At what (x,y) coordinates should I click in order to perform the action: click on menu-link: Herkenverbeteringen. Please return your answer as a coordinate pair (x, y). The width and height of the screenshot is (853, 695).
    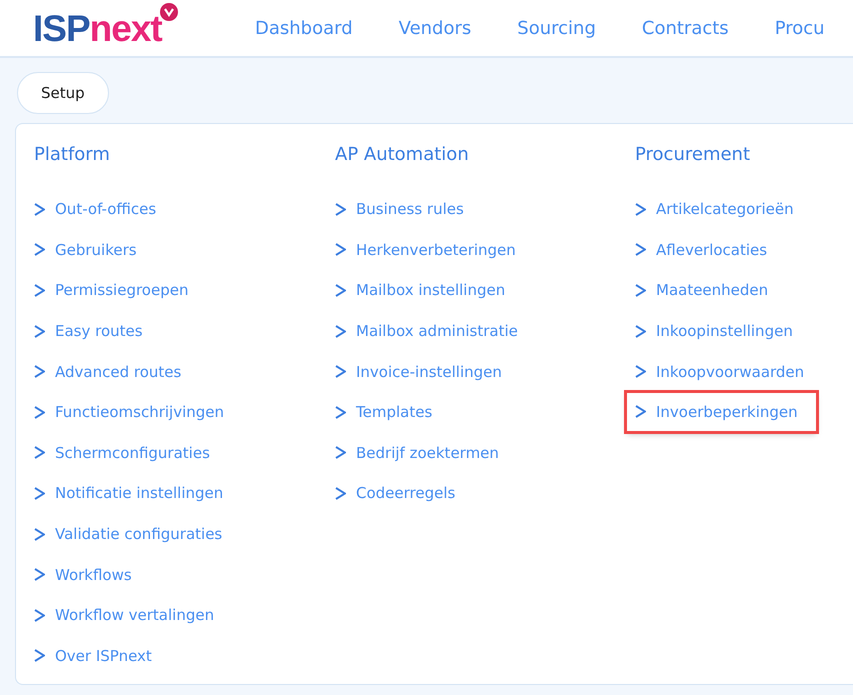
    Looking at the image, I should click on (425, 250).